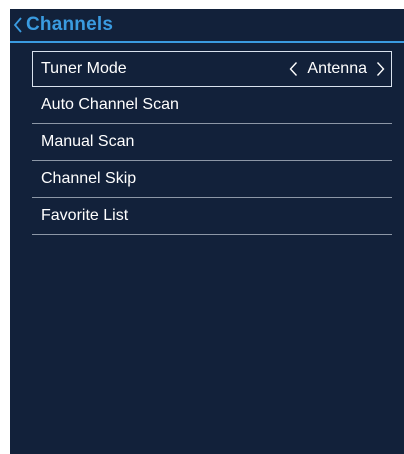 This screenshot has height=454, width=404. What do you see at coordinates (207, 42) in the screenshot?
I see `header-divider` at bounding box center [207, 42].